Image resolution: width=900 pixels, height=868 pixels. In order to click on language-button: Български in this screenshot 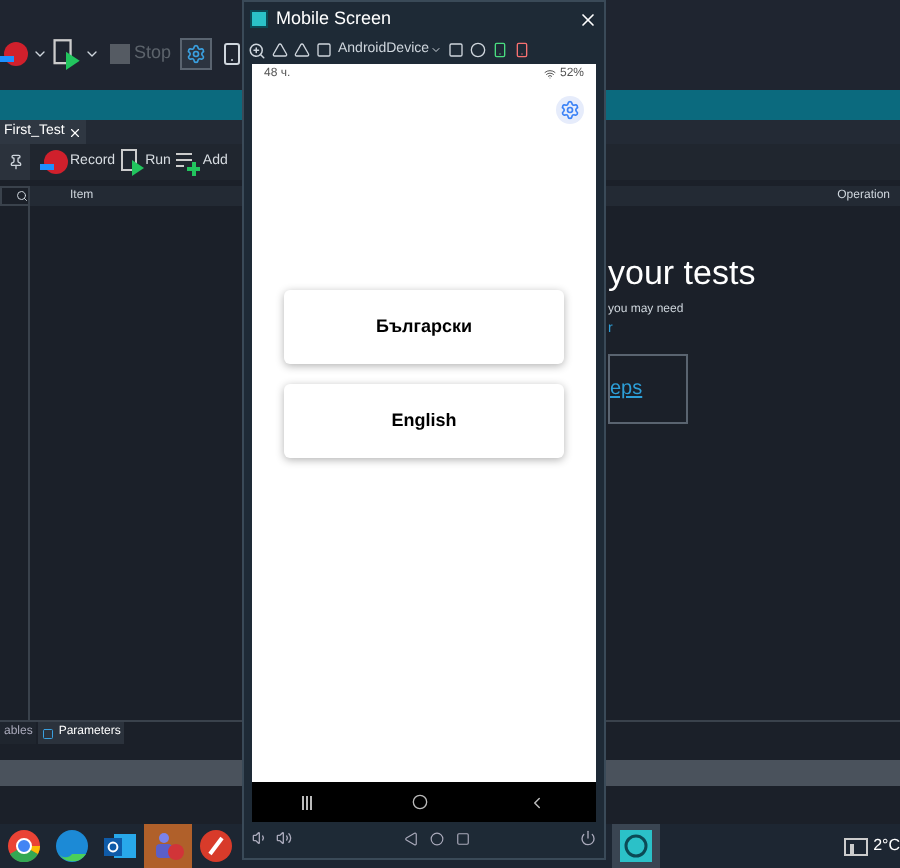, I will do `click(424, 327)`.